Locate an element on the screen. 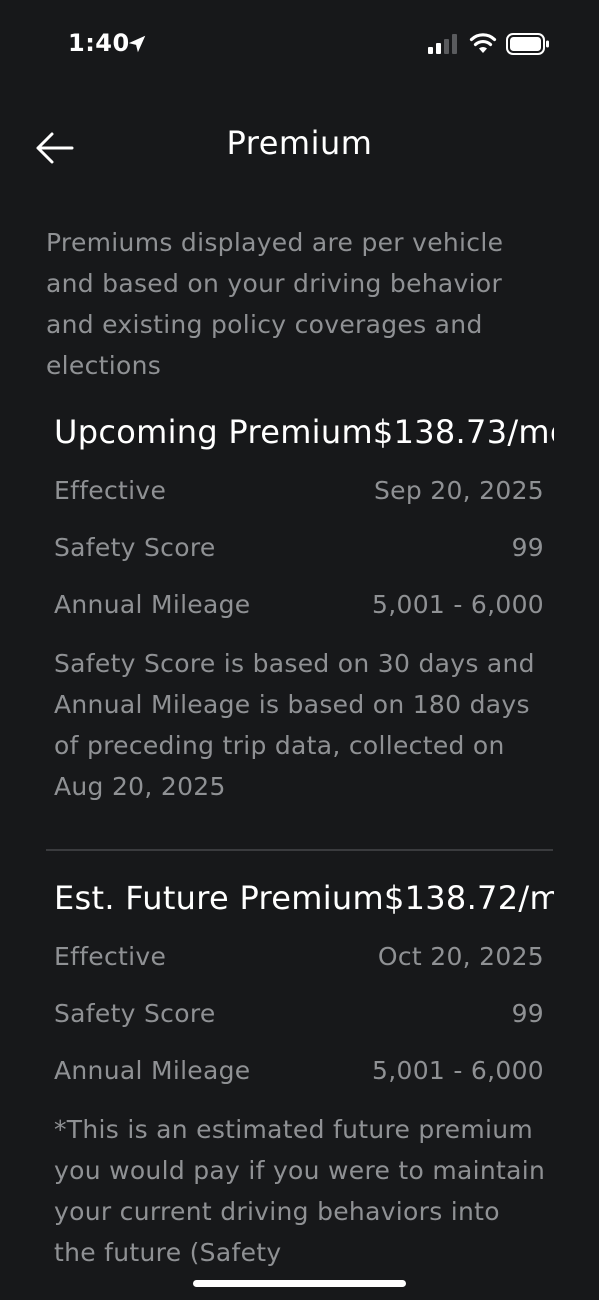  section-divider is located at coordinates (299, 850).